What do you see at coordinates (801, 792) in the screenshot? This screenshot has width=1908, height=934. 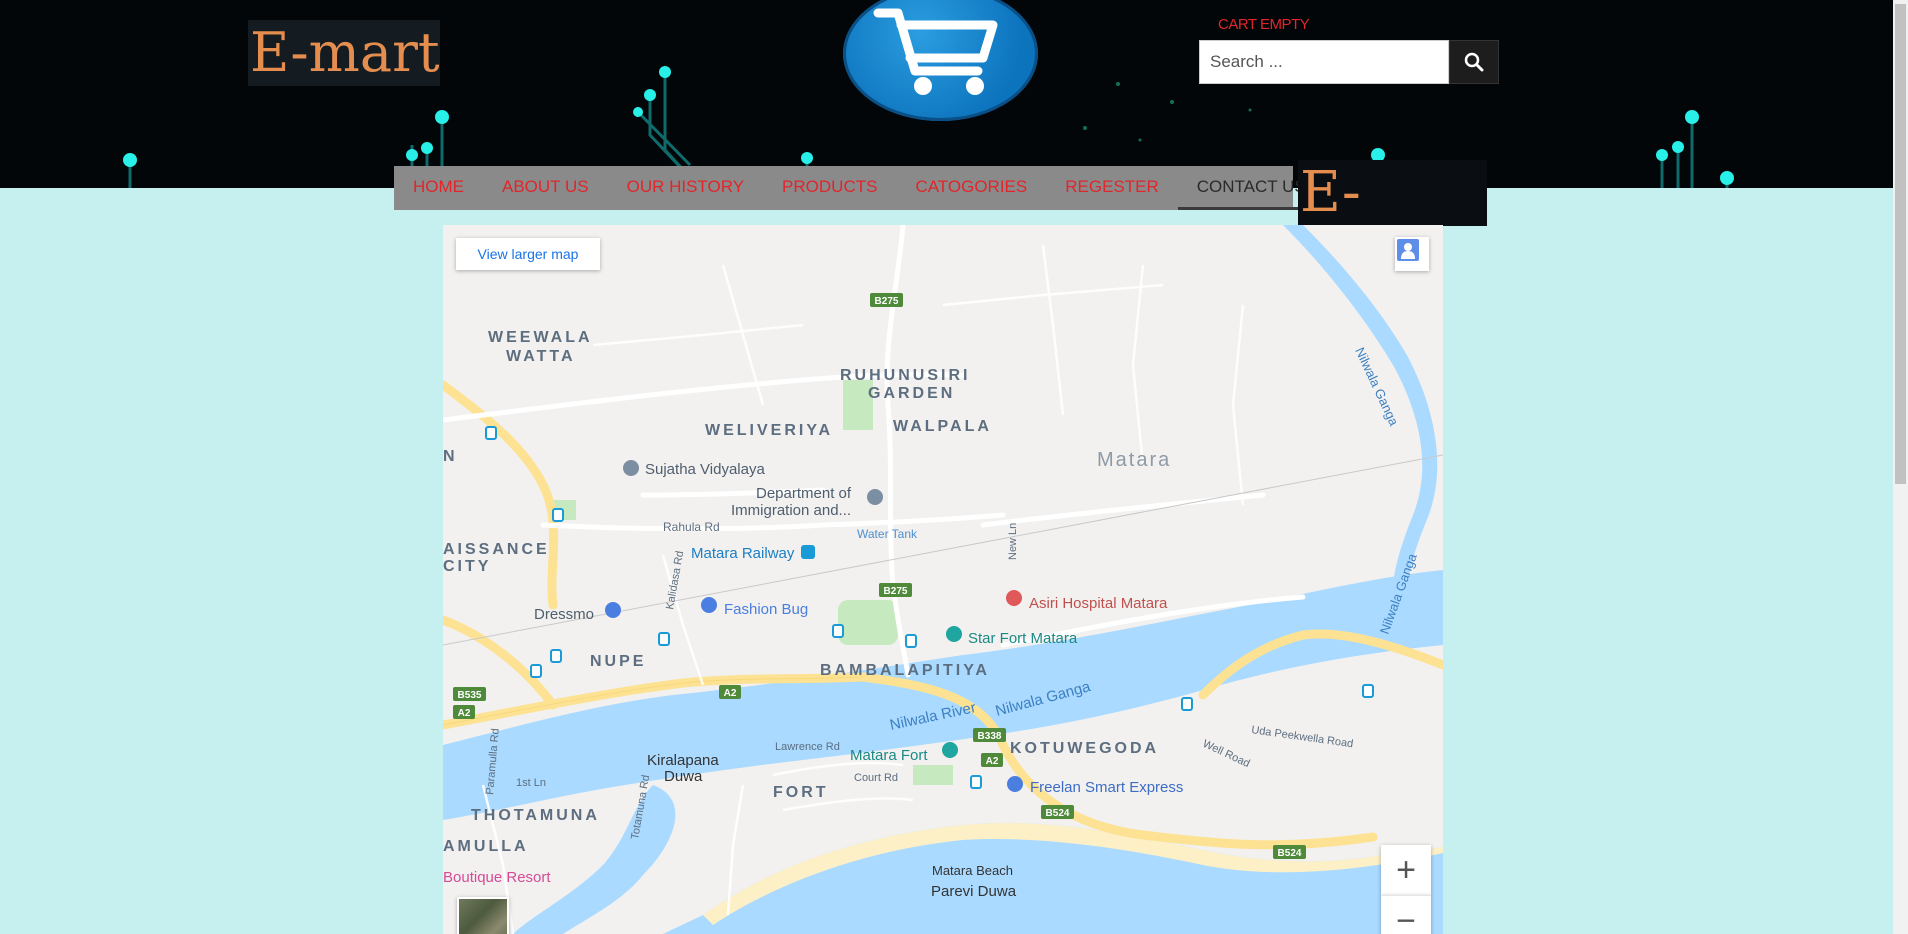 I see `area-label: FORT` at bounding box center [801, 792].